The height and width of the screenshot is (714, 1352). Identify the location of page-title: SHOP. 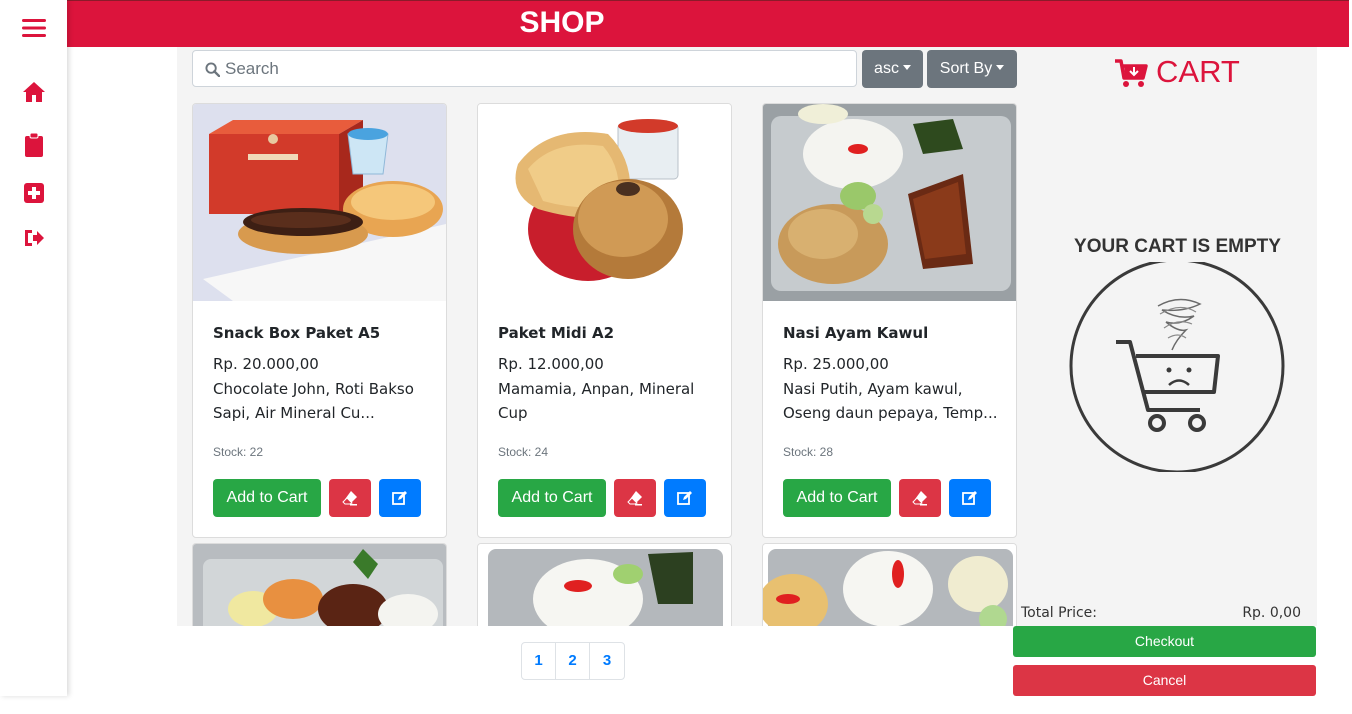
(562, 22).